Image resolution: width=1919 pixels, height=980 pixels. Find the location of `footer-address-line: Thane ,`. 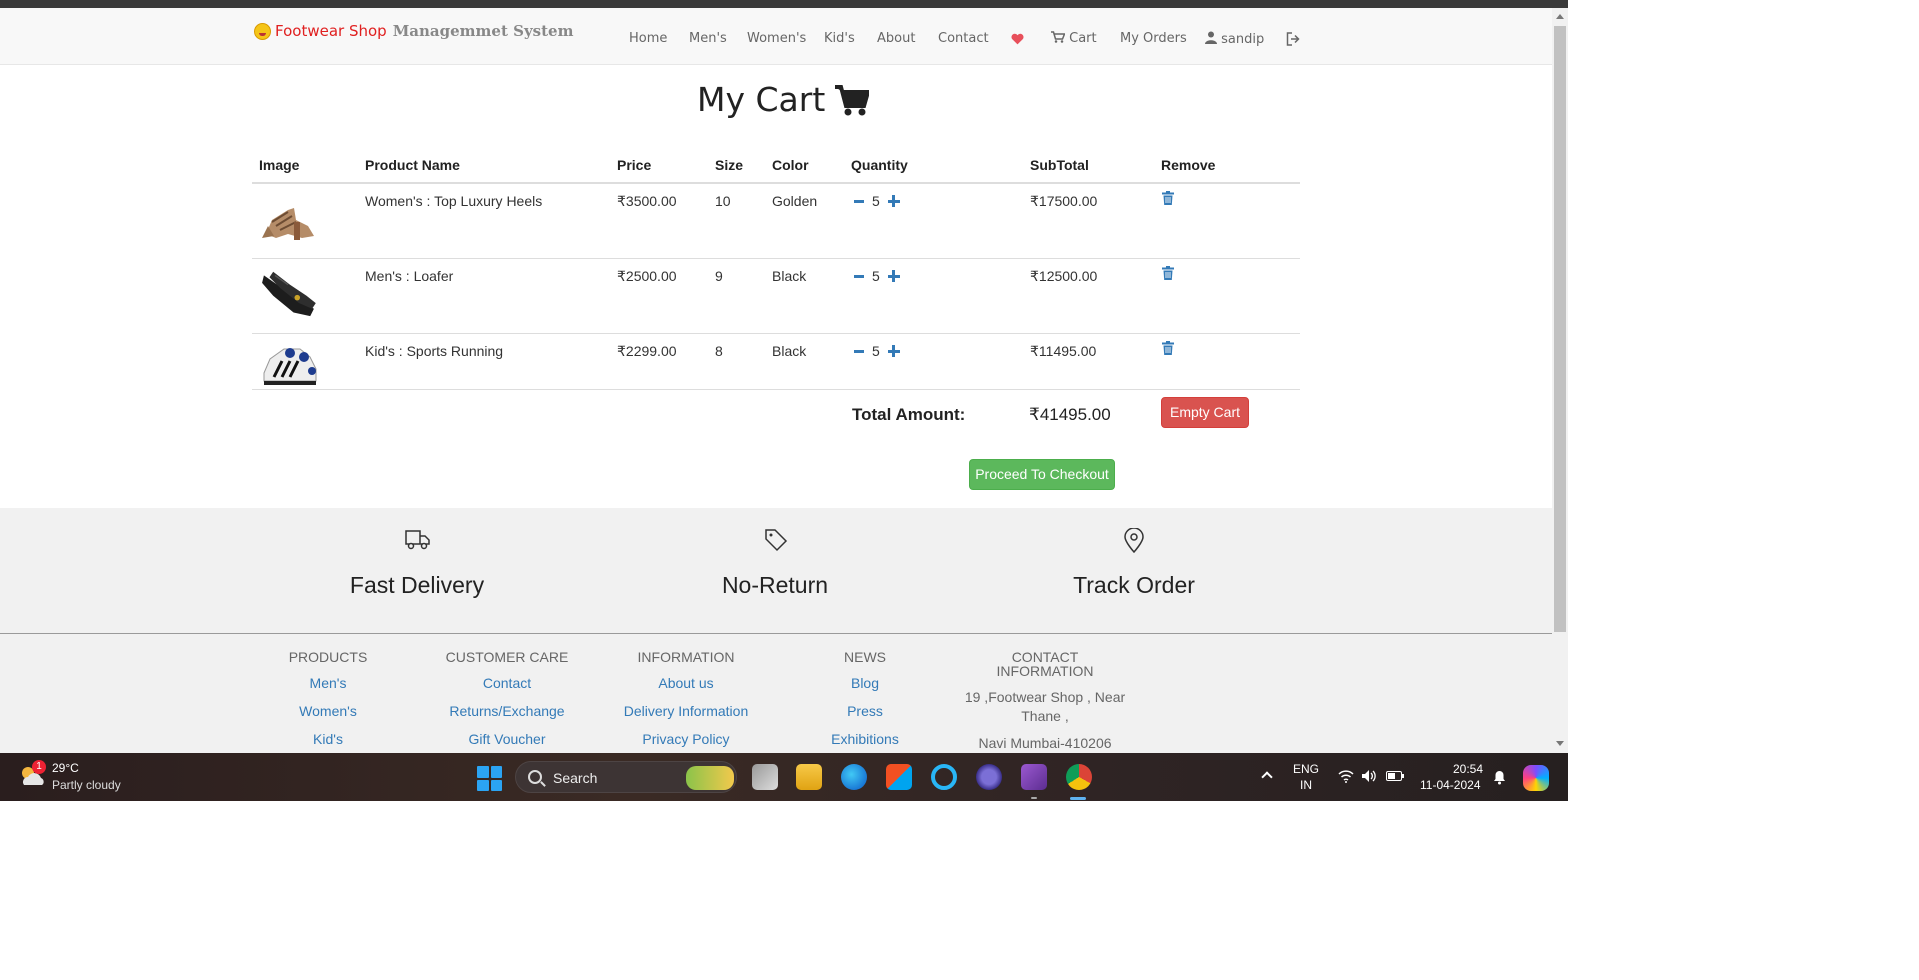

footer-address-line: Thane , is located at coordinates (1045, 716).